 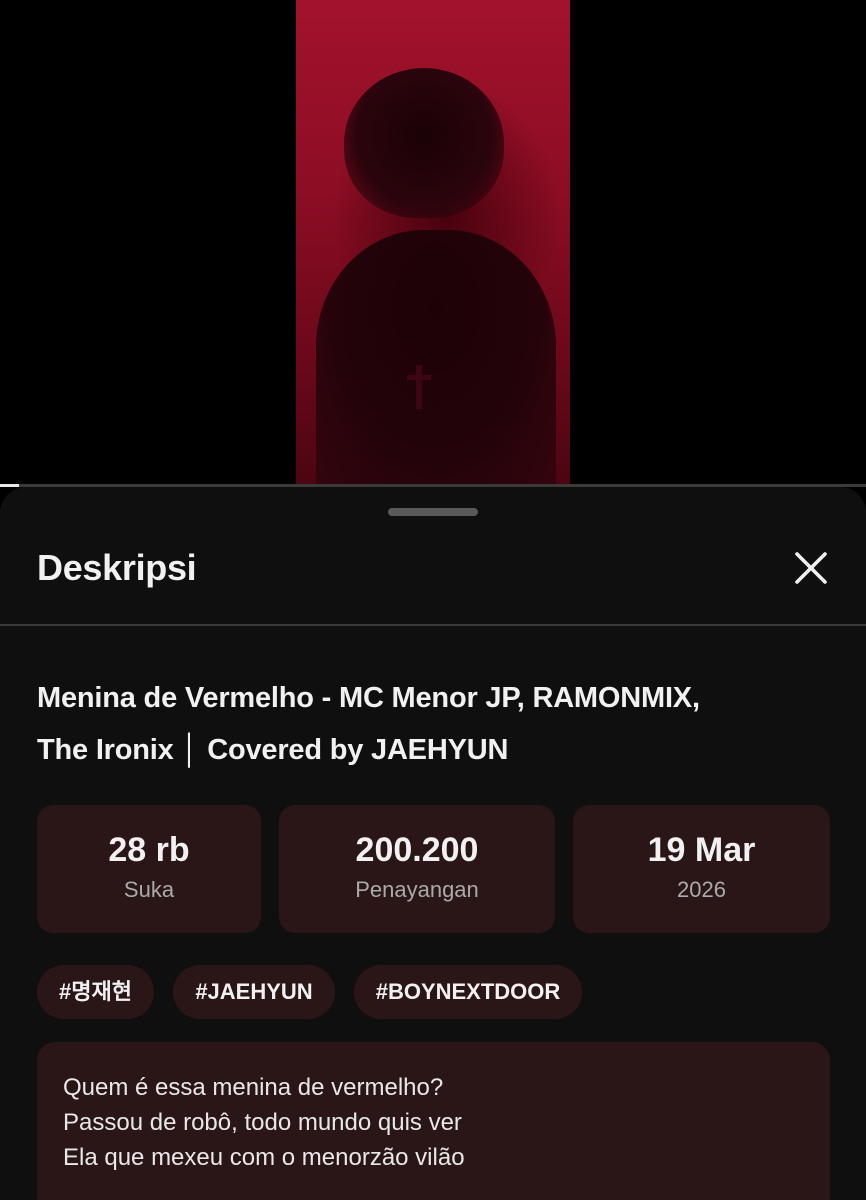 I want to click on date-stat: 19 Mar 2026, so click(x=701, y=869).